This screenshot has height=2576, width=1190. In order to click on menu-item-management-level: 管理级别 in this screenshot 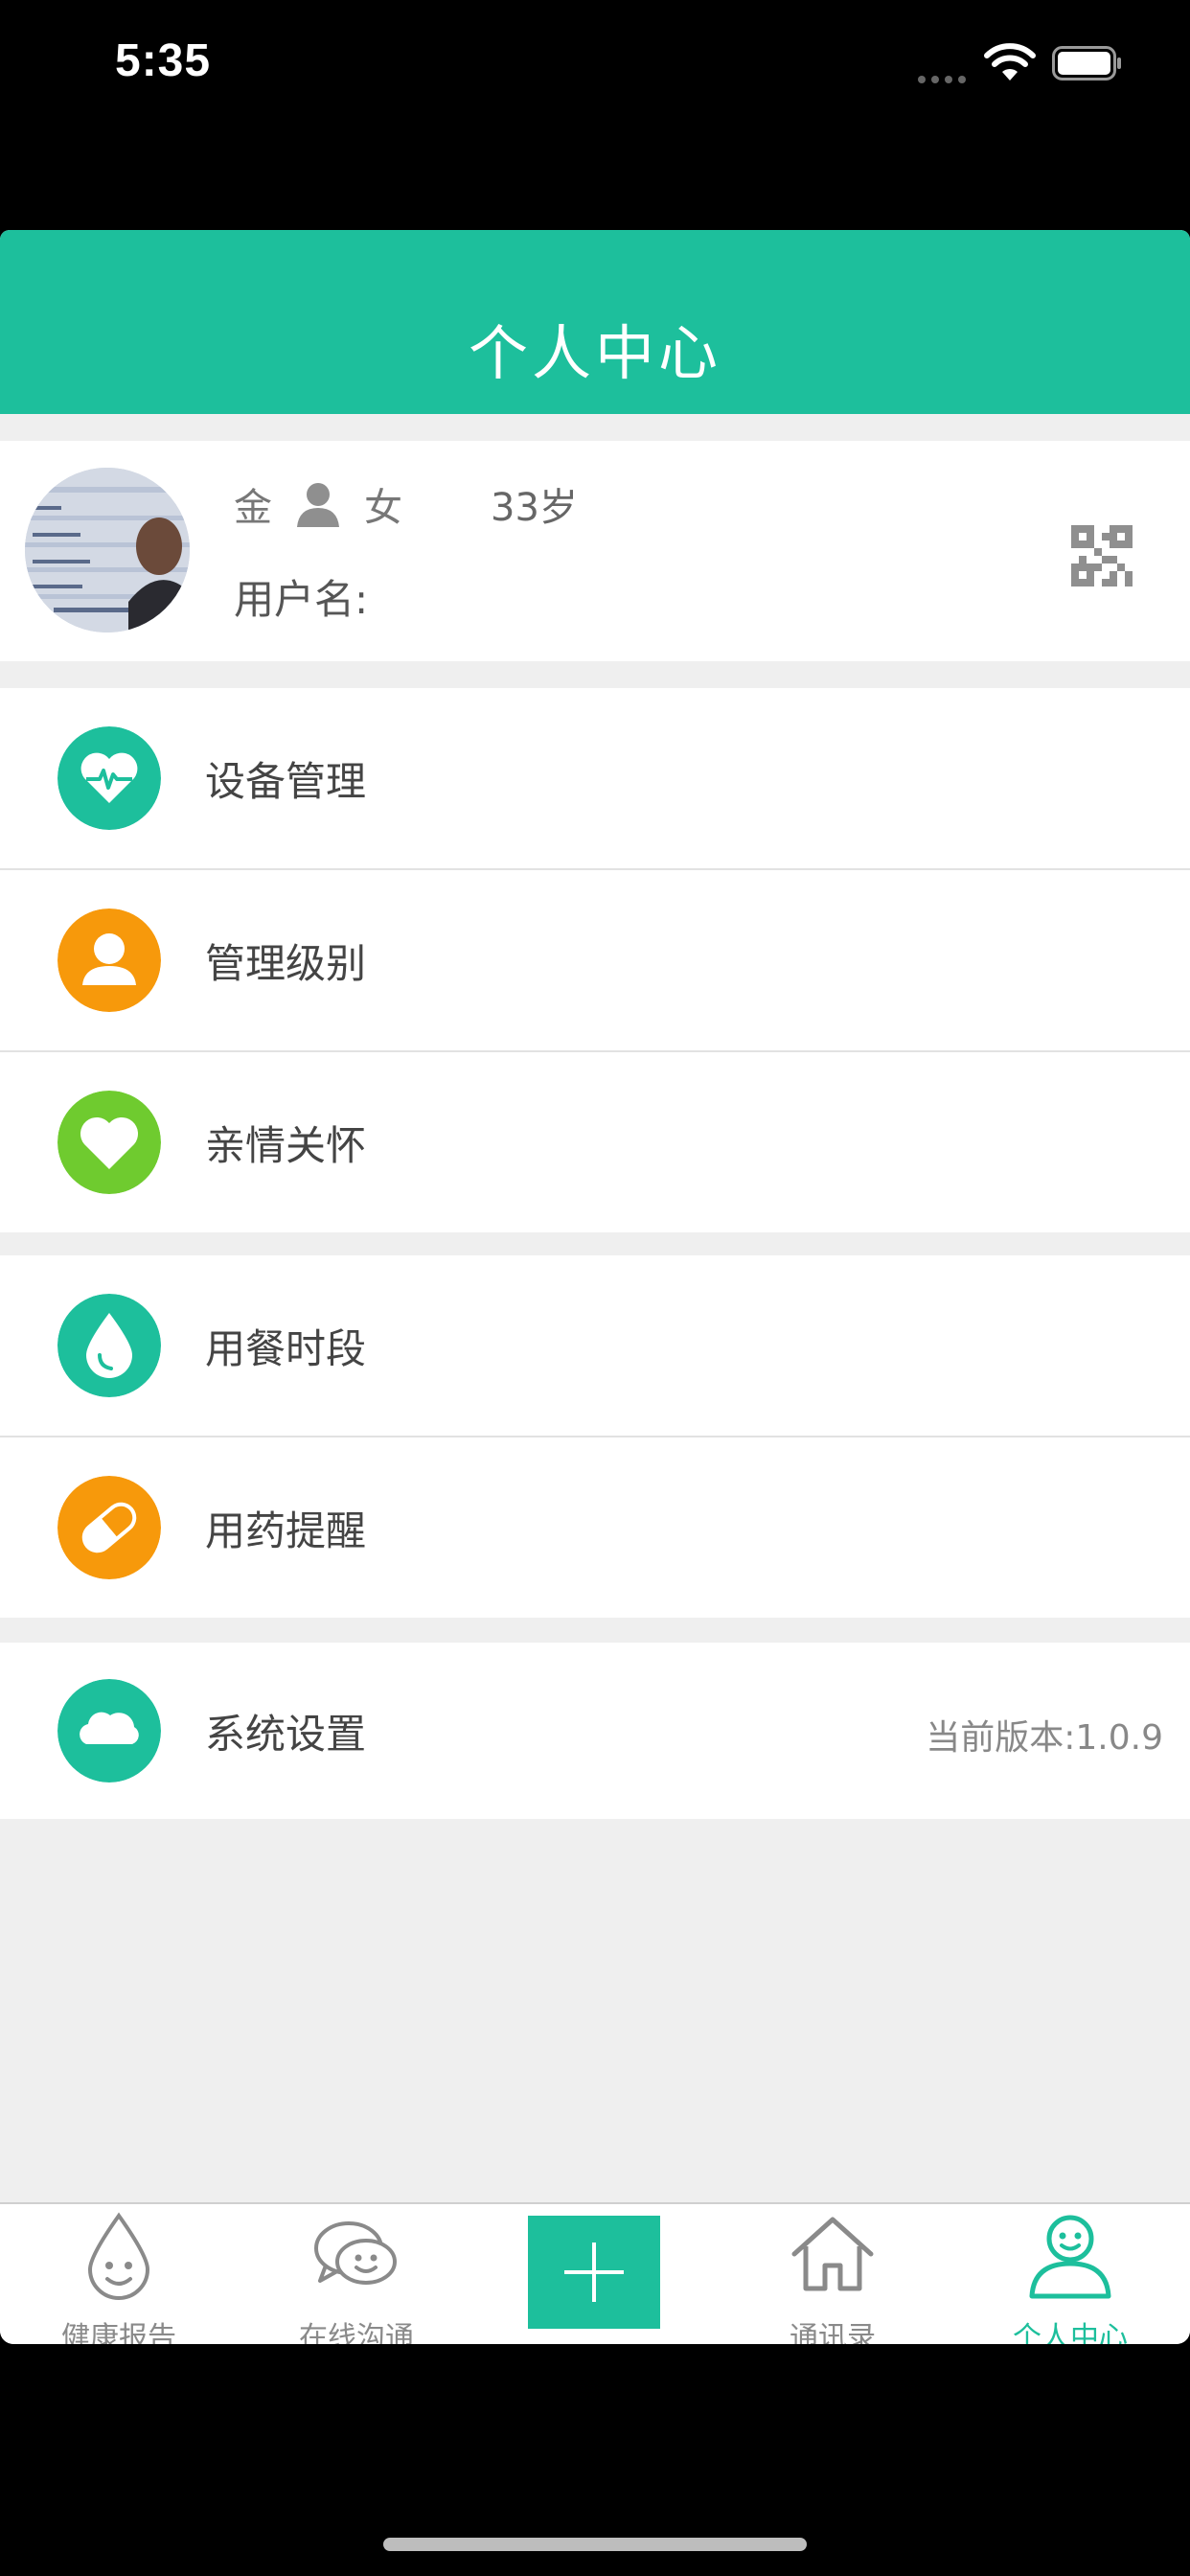, I will do `click(595, 961)`.